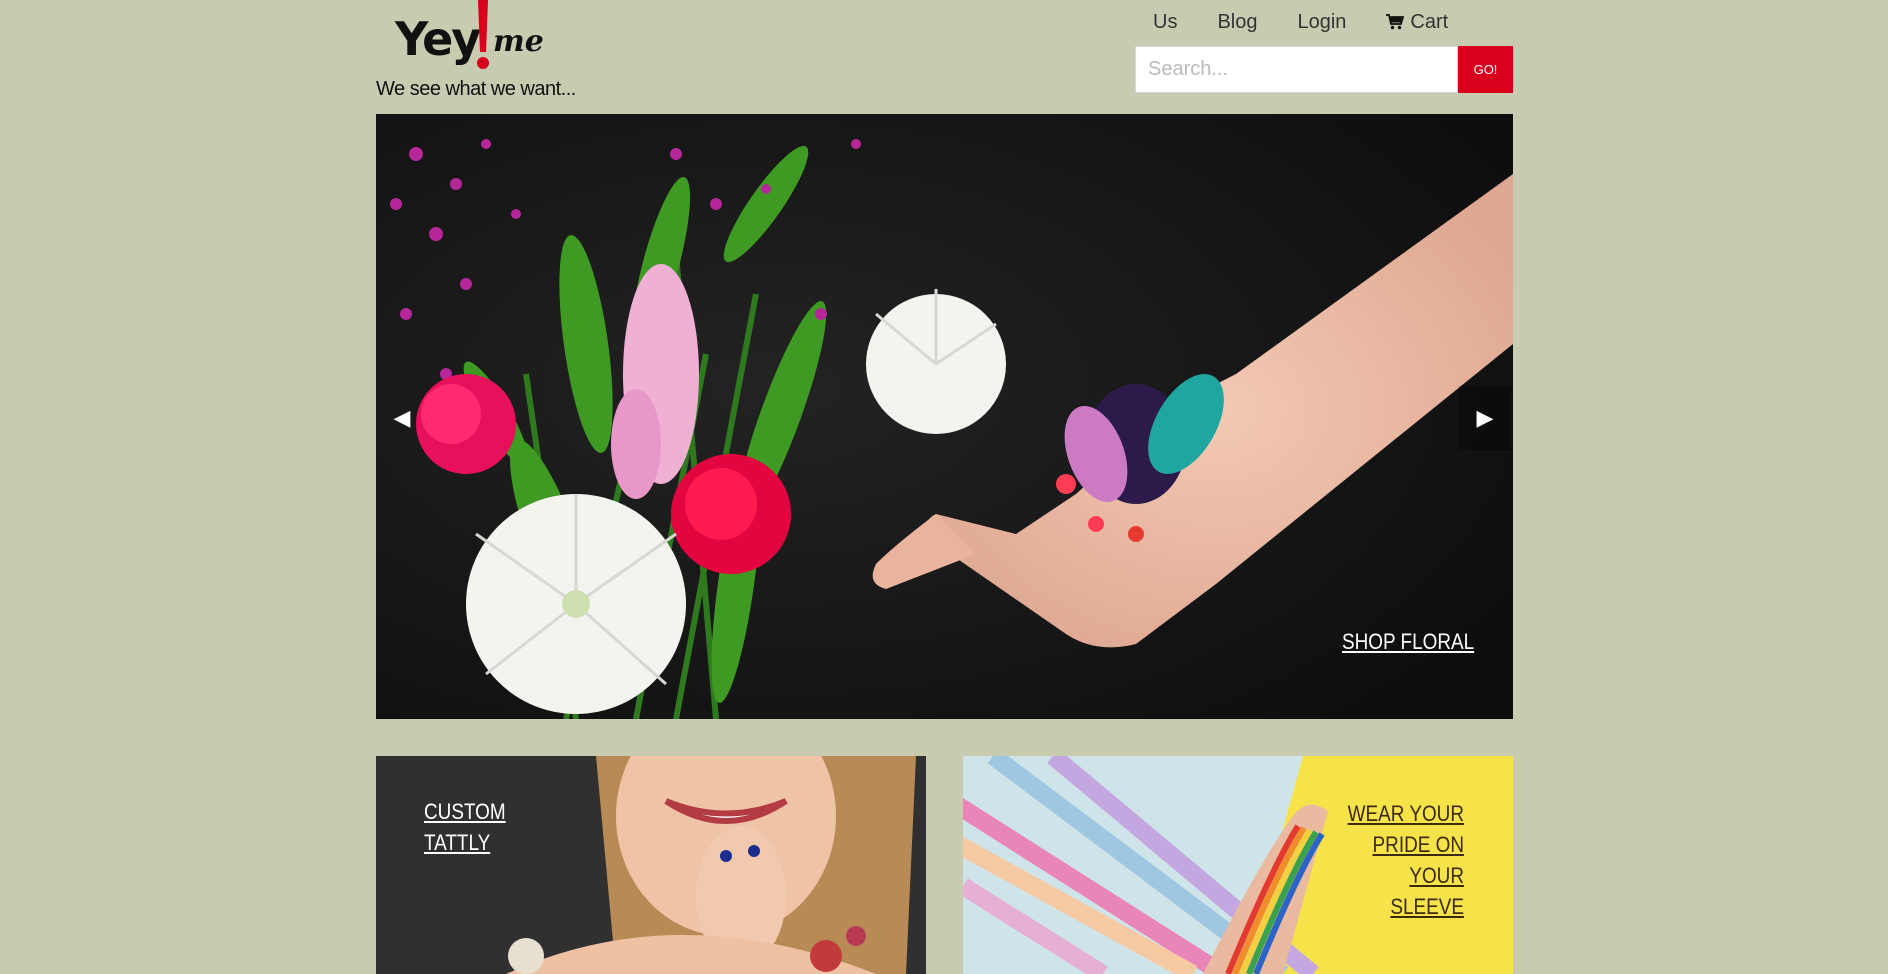  Describe the element at coordinates (1296, 69) in the screenshot. I see `search-input` at that location.